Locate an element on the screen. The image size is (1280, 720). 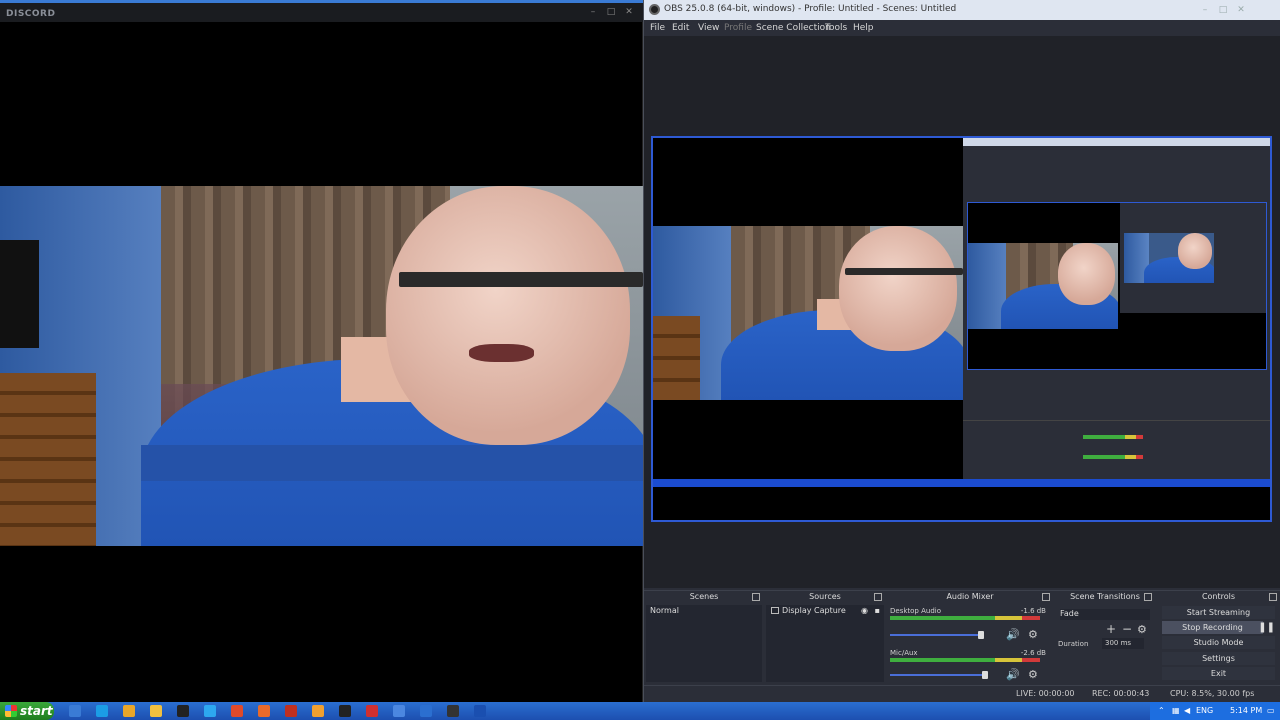
preview-discord-capture is located at coordinates (808, 308).